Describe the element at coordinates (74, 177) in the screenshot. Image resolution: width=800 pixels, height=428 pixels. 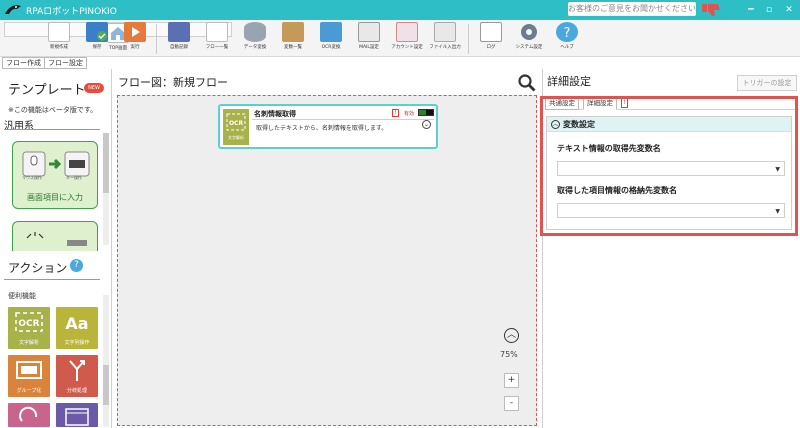
I see `keyboard-label: キー操作` at that location.